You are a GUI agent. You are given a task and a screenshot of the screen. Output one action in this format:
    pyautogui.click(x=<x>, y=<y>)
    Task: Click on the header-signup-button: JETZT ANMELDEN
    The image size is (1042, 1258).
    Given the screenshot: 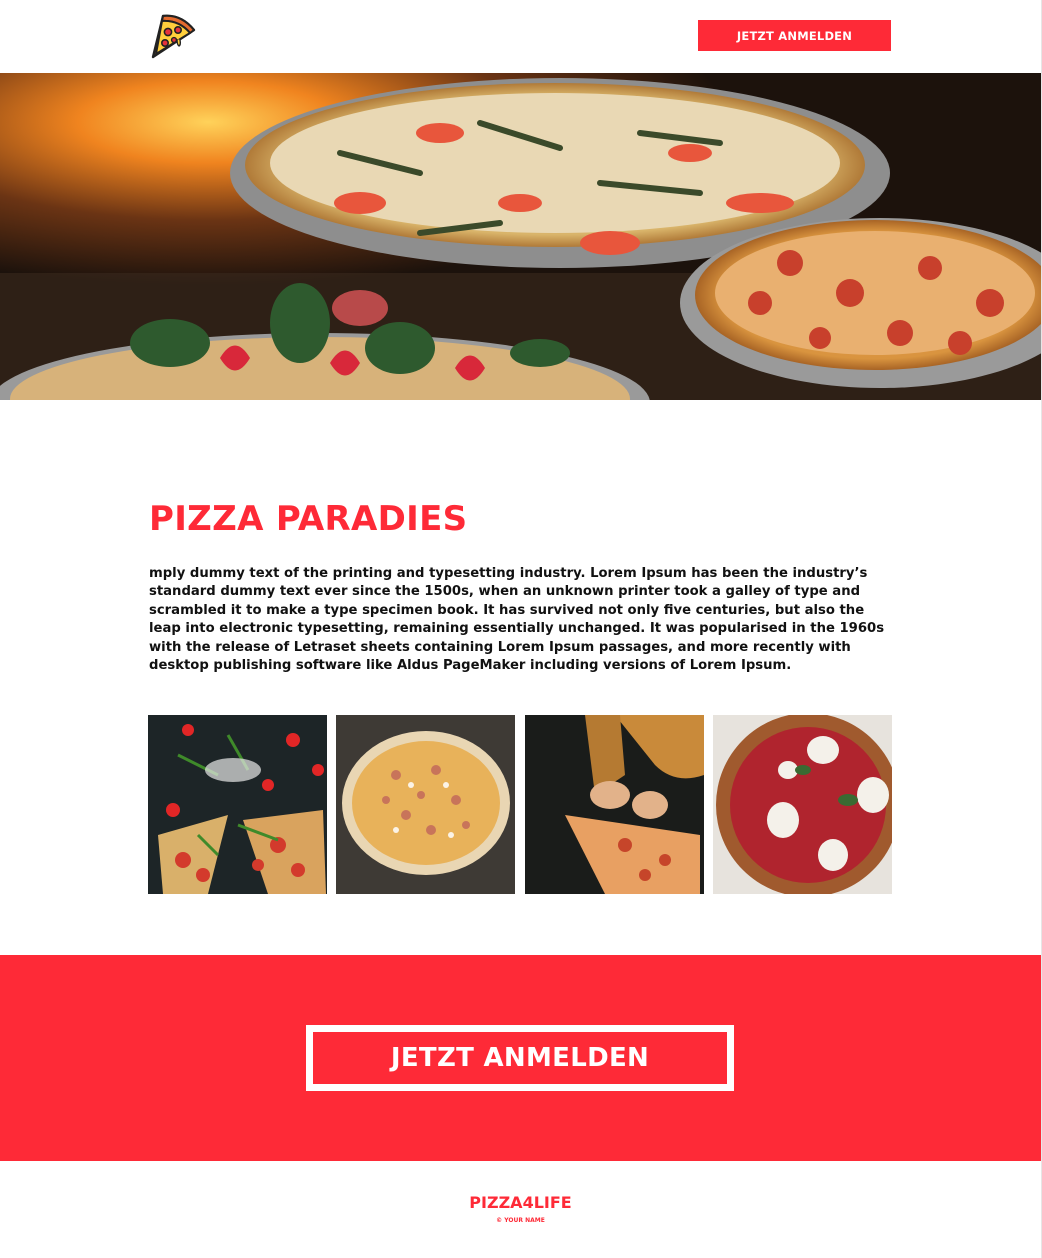 What is the action you would take?
    pyautogui.click(x=794, y=35)
    